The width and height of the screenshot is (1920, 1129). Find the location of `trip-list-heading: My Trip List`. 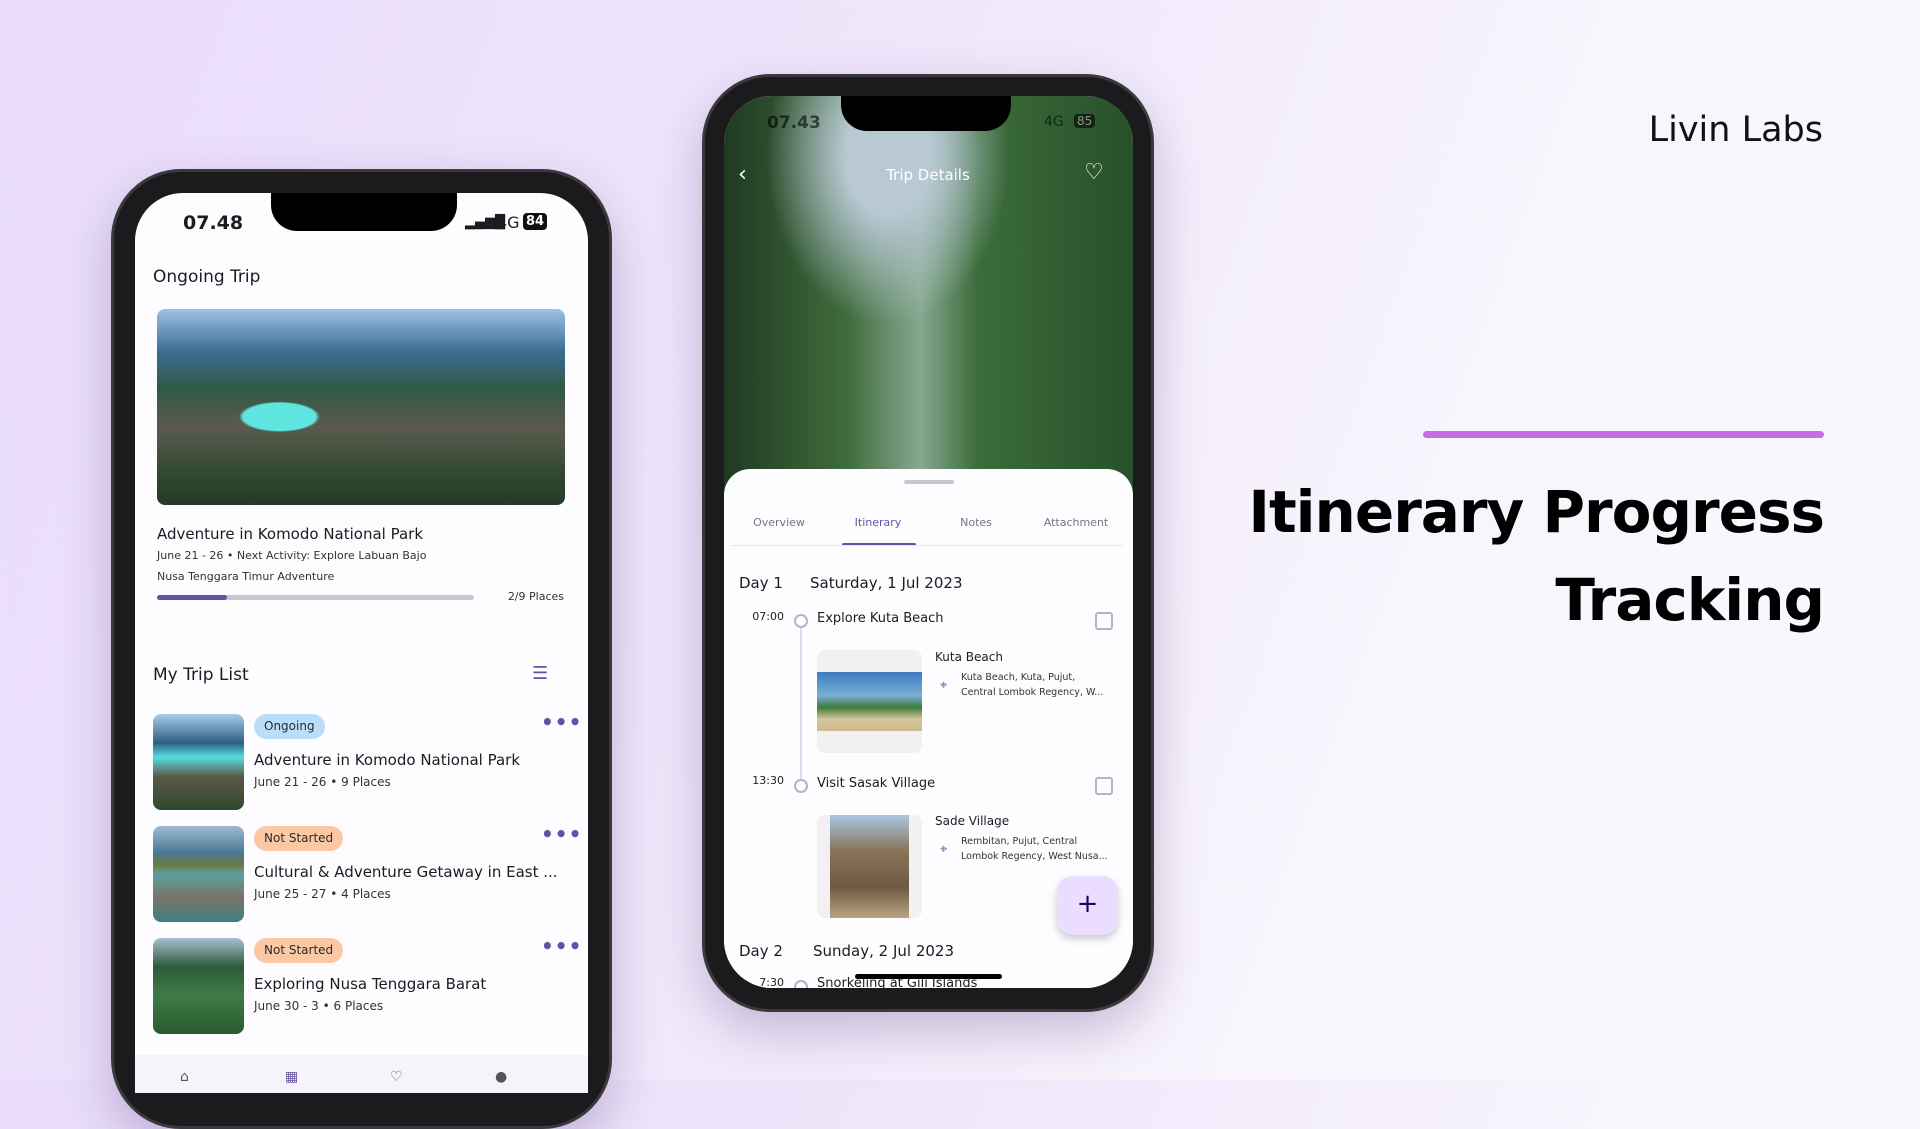

trip-list-heading: My Trip List is located at coordinates (201, 675).